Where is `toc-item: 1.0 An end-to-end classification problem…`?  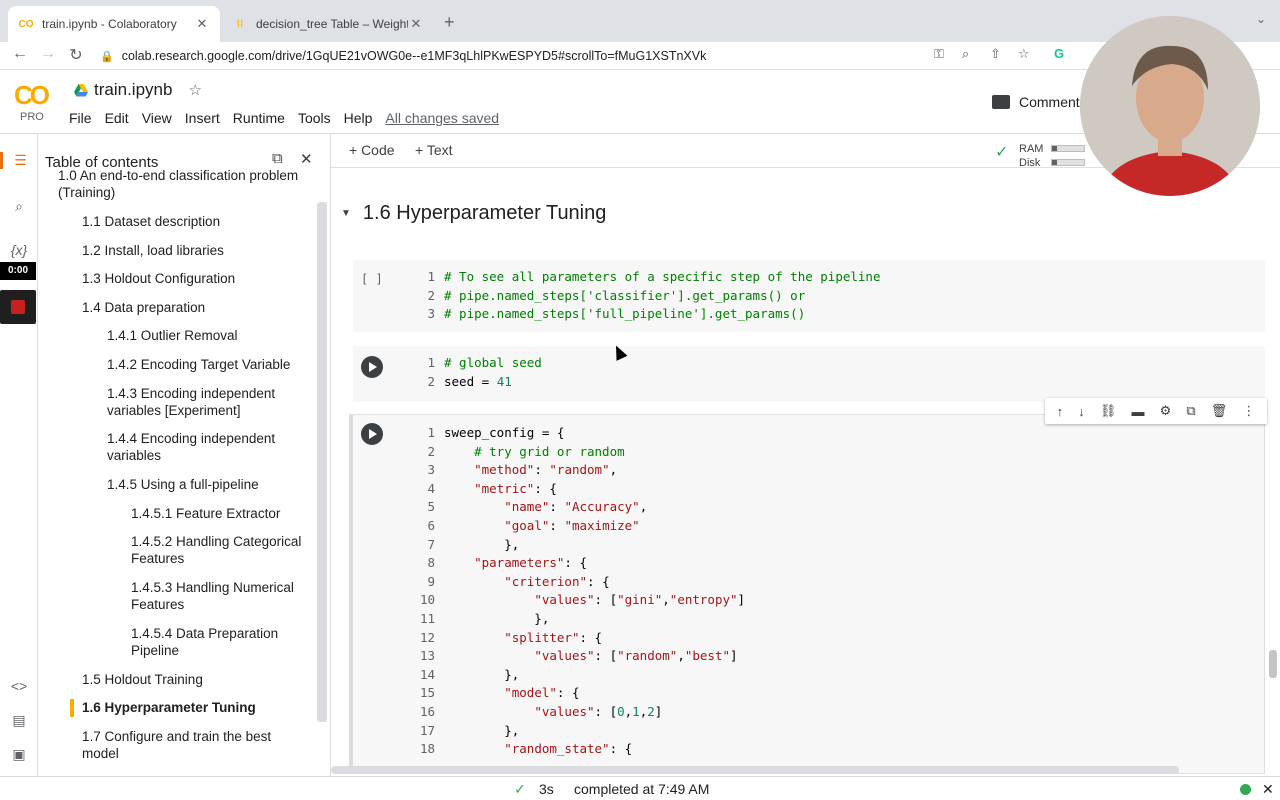 toc-item: 1.0 An end-to-end classification problem… is located at coordinates (183, 184).